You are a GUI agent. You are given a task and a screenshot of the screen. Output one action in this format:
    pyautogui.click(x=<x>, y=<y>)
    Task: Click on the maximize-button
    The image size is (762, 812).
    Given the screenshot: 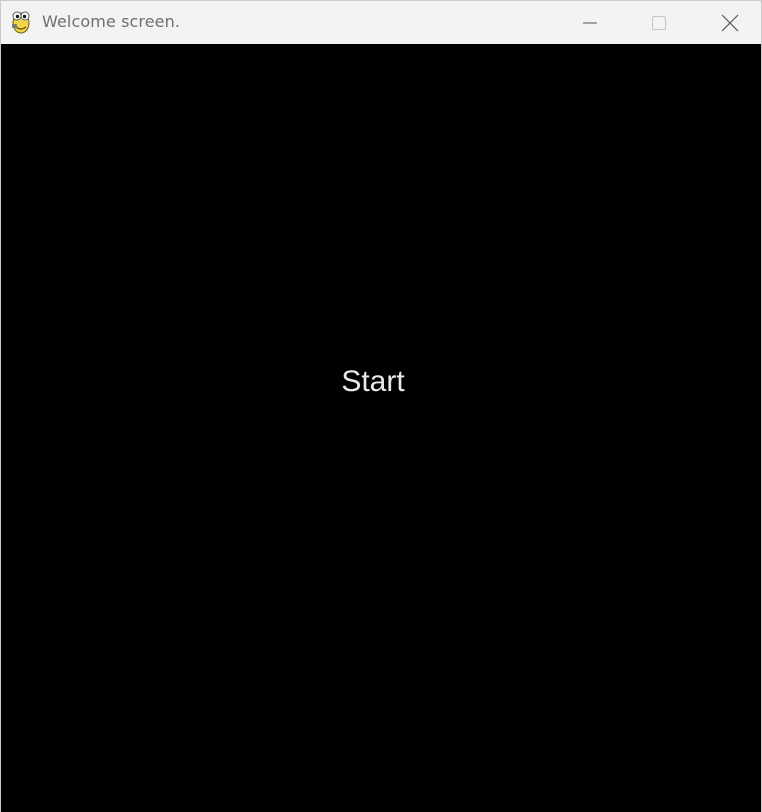 What is the action you would take?
    pyautogui.click(x=659, y=22)
    